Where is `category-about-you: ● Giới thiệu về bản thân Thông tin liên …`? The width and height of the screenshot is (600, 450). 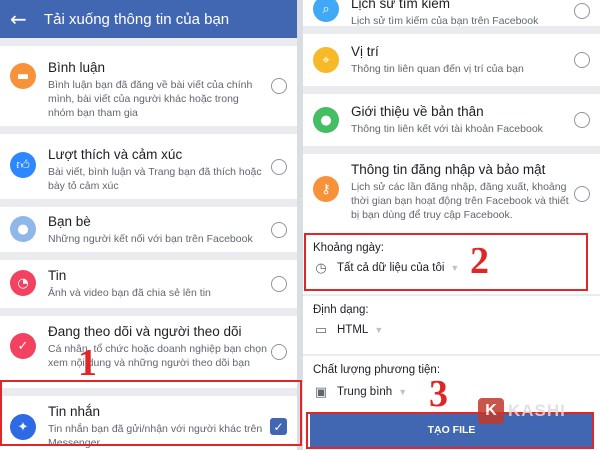 category-about-you: ● Giới thiệu về bản thân Thông tin liên … is located at coordinates (451, 120).